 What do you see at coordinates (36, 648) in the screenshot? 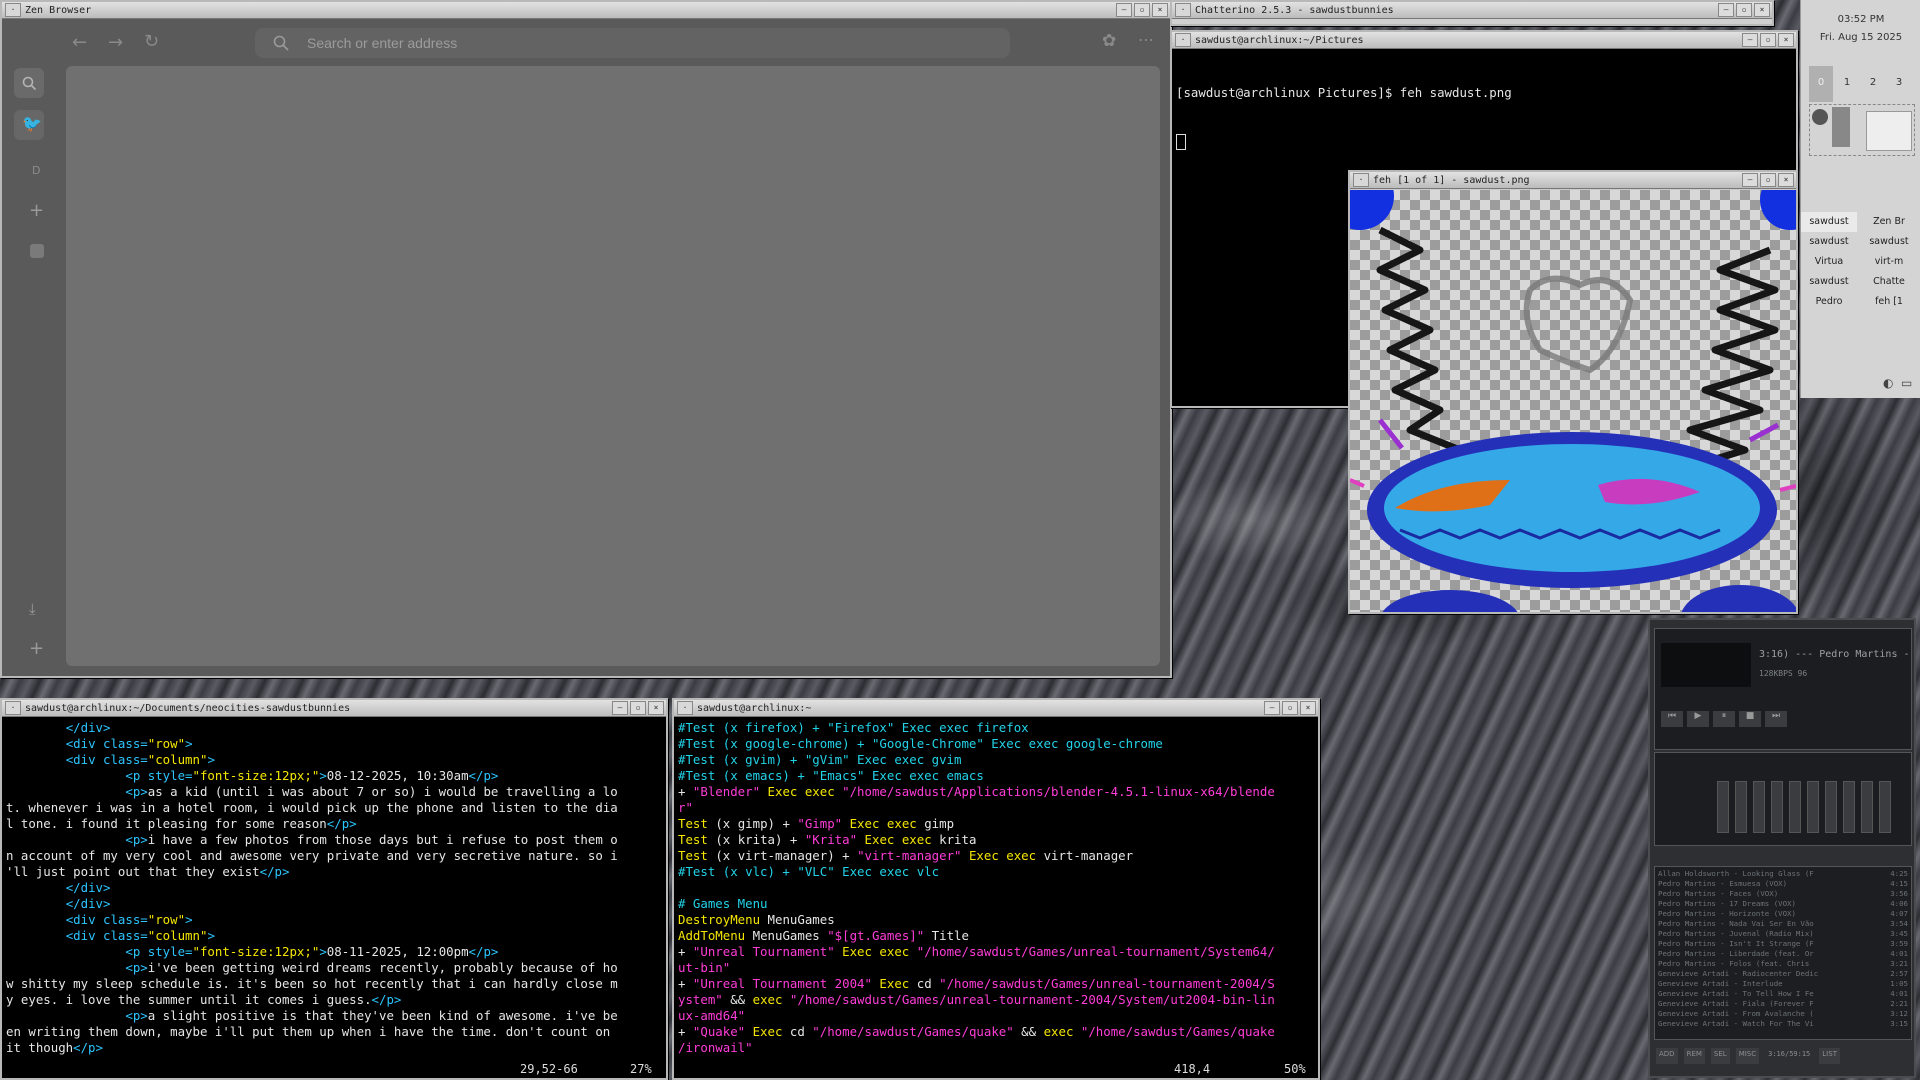
I see `add-workspace-plus-icon: +` at bounding box center [36, 648].